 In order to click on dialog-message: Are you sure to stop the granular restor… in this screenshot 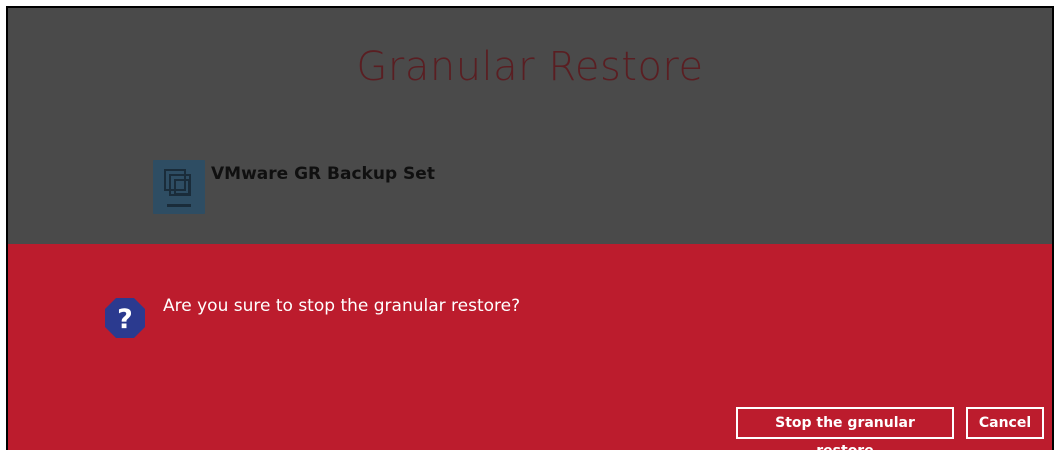, I will do `click(342, 306)`.